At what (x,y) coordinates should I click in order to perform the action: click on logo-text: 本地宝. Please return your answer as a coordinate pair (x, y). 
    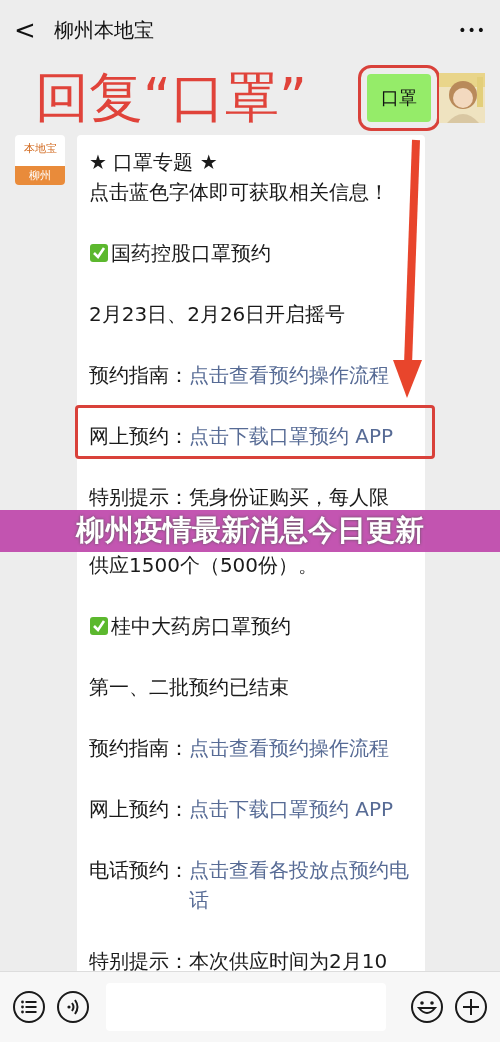
    Looking at the image, I should click on (40, 148).